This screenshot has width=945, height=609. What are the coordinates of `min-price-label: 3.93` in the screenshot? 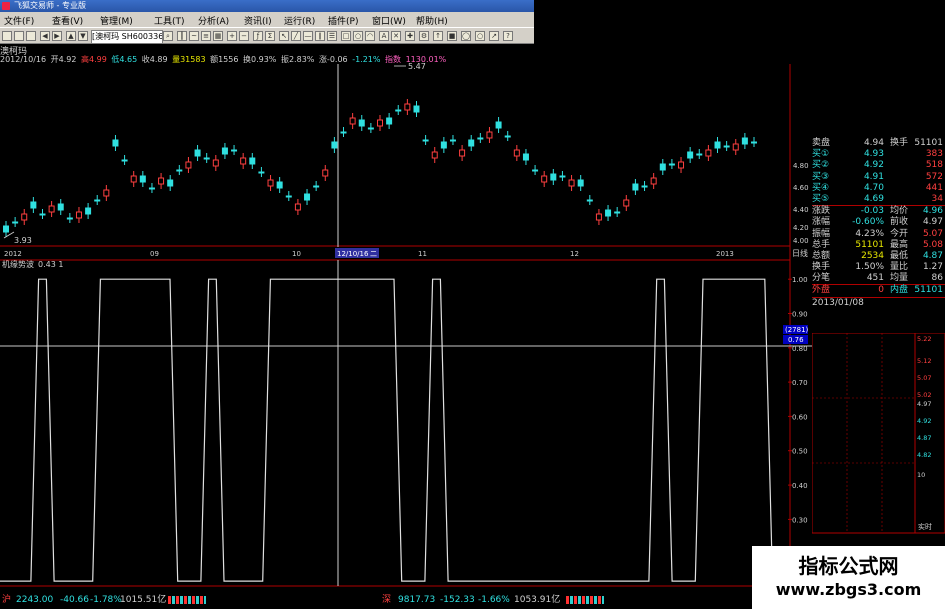 It's located at (23, 240).